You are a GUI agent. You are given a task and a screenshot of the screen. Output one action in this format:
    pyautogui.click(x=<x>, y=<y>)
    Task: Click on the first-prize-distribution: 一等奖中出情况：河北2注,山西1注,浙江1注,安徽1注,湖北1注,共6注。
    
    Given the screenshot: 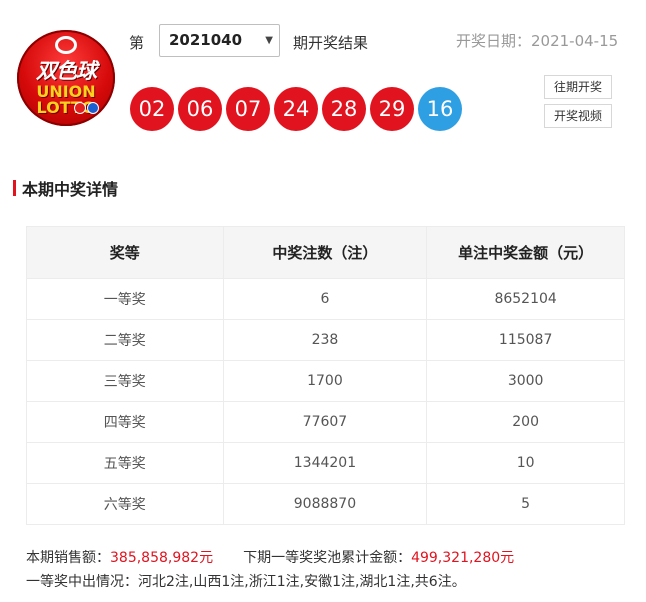 What is the action you would take?
    pyautogui.click(x=246, y=582)
    